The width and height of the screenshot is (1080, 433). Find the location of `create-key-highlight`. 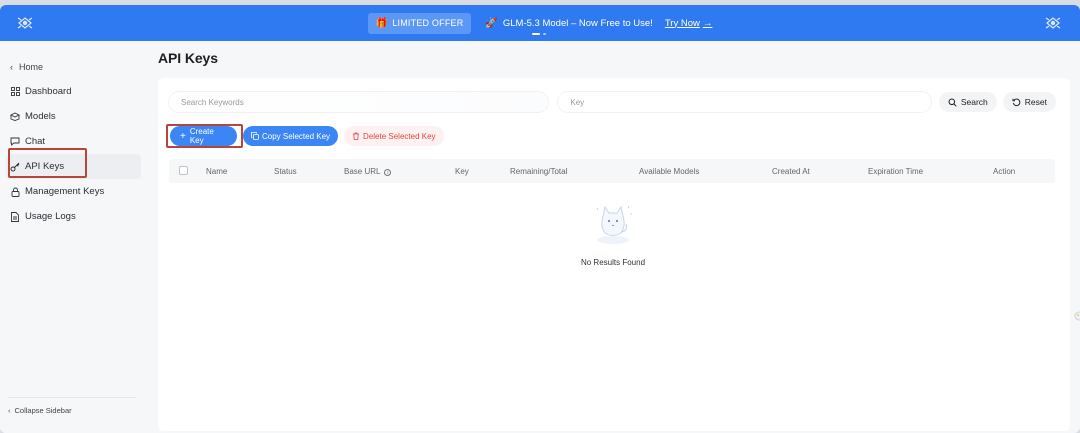

create-key-highlight is located at coordinates (204, 136).